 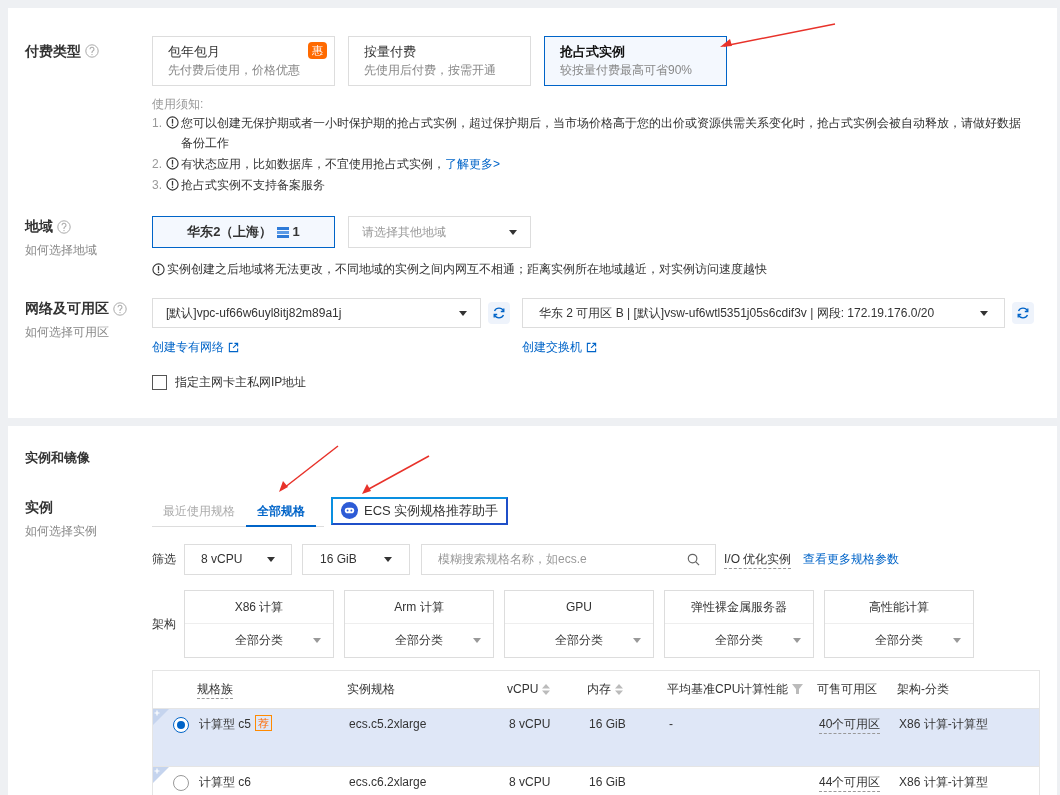 What do you see at coordinates (626, 70) in the screenshot?
I see `option-subtitle: 较按量付费最高可省90%` at bounding box center [626, 70].